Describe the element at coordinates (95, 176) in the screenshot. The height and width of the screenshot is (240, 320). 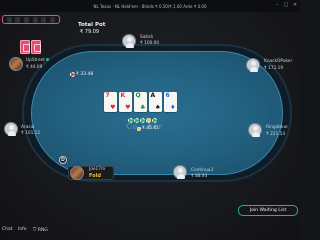
I see `player-action-fold: Fold` at that location.